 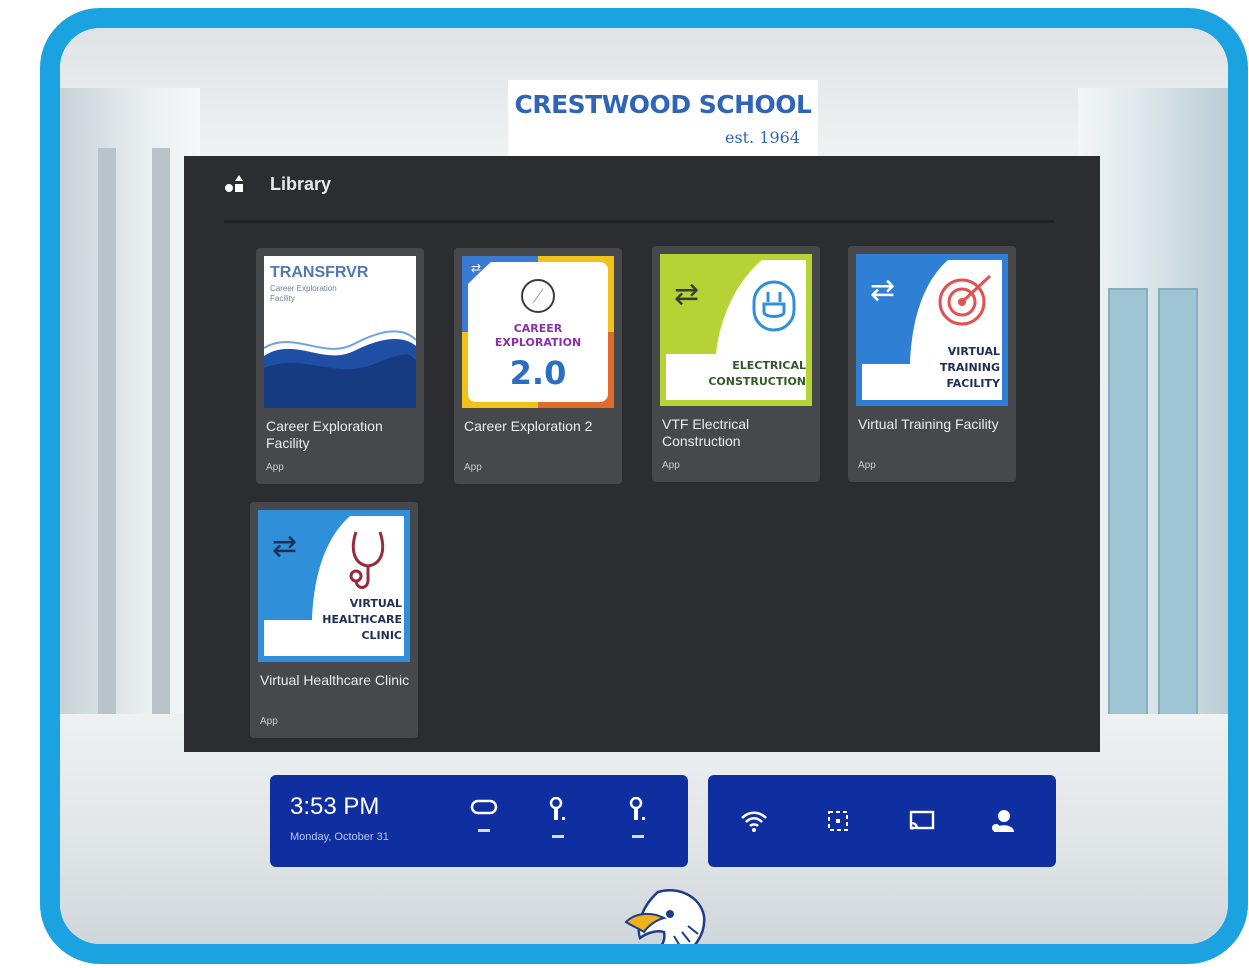 What do you see at coordinates (301, 183) in the screenshot?
I see `library-title: Library` at bounding box center [301, 183].